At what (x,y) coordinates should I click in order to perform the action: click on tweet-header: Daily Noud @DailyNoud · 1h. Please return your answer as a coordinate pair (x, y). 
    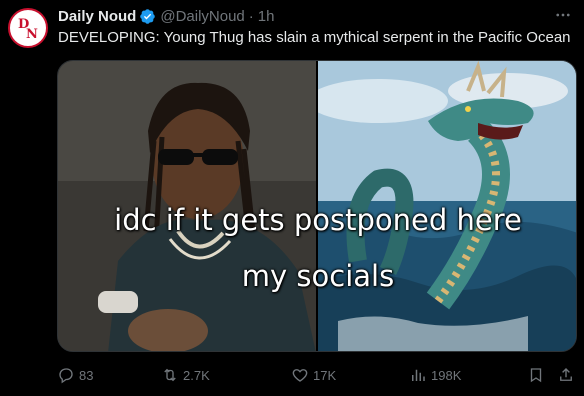
    Looking at the image, I should click on (166, 16).